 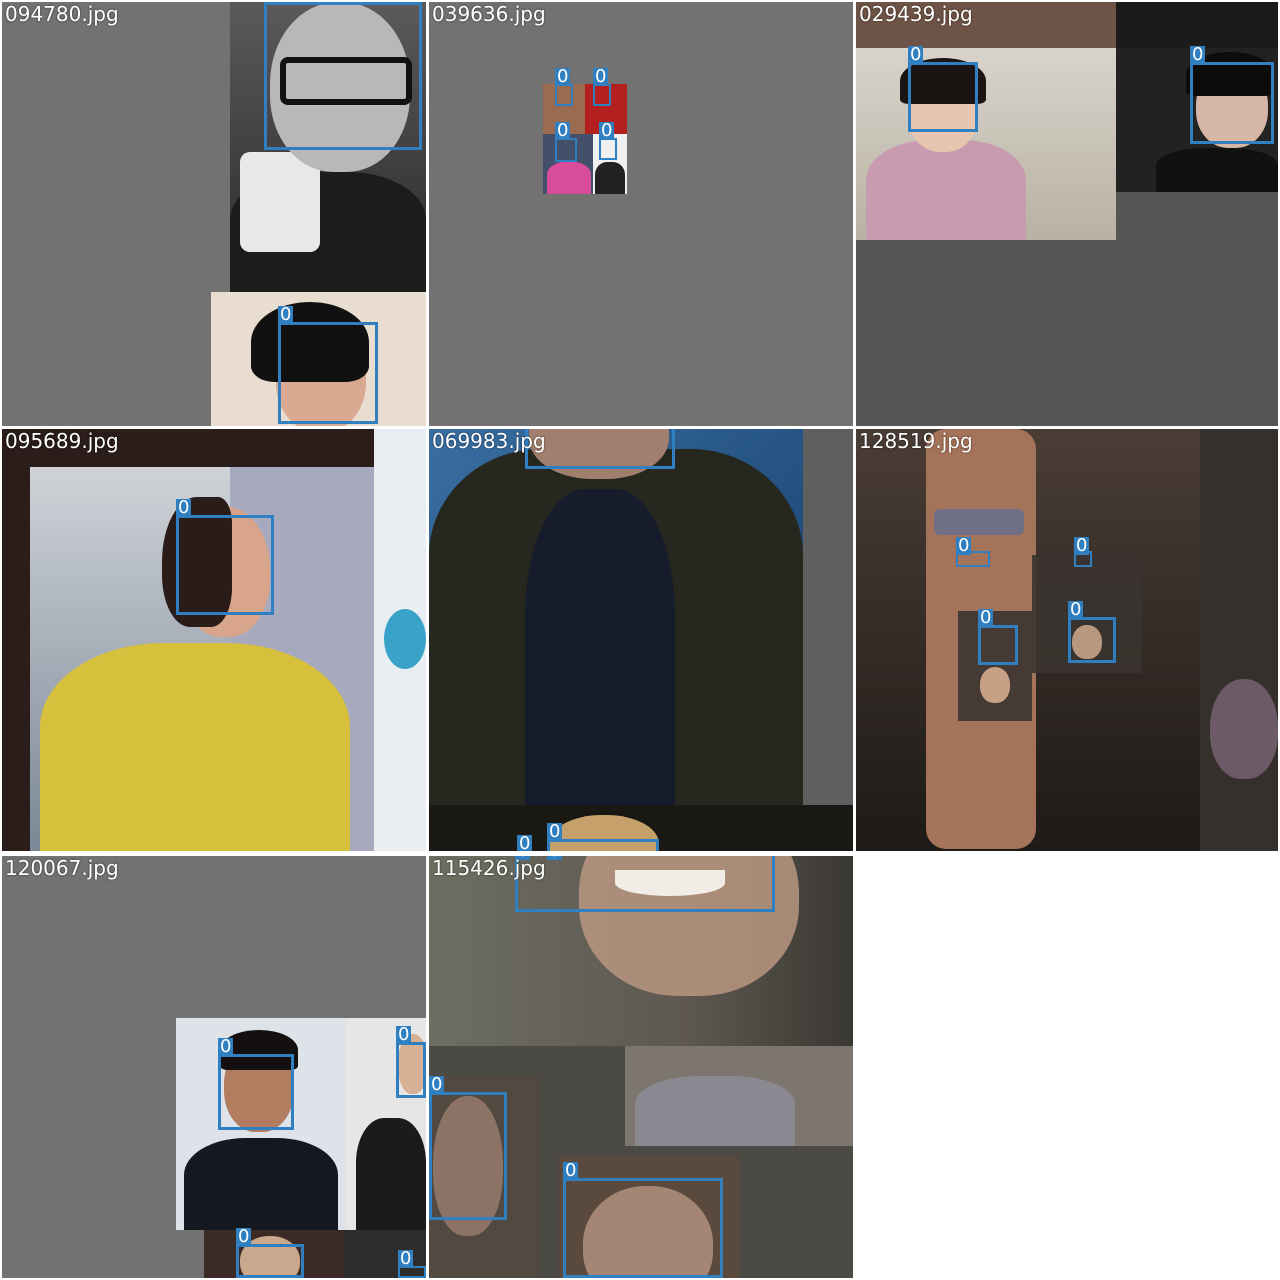 I want to click on tile-filename: 029439.jpg, so click(x=916, y=14).